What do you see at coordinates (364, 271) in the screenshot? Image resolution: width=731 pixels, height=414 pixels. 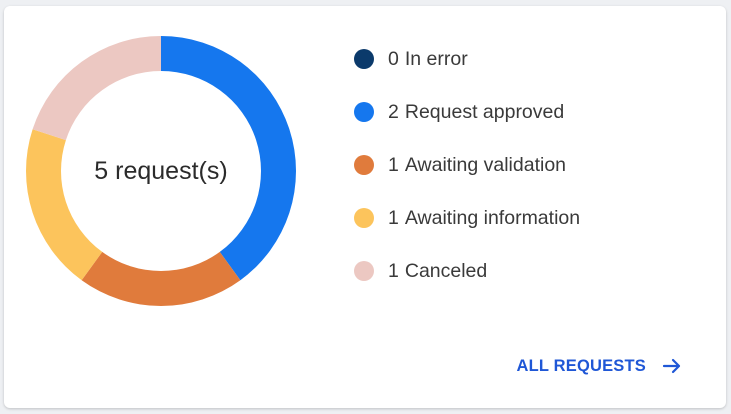 I see `legend-dot-canceled` at bounding box center [364, 271].